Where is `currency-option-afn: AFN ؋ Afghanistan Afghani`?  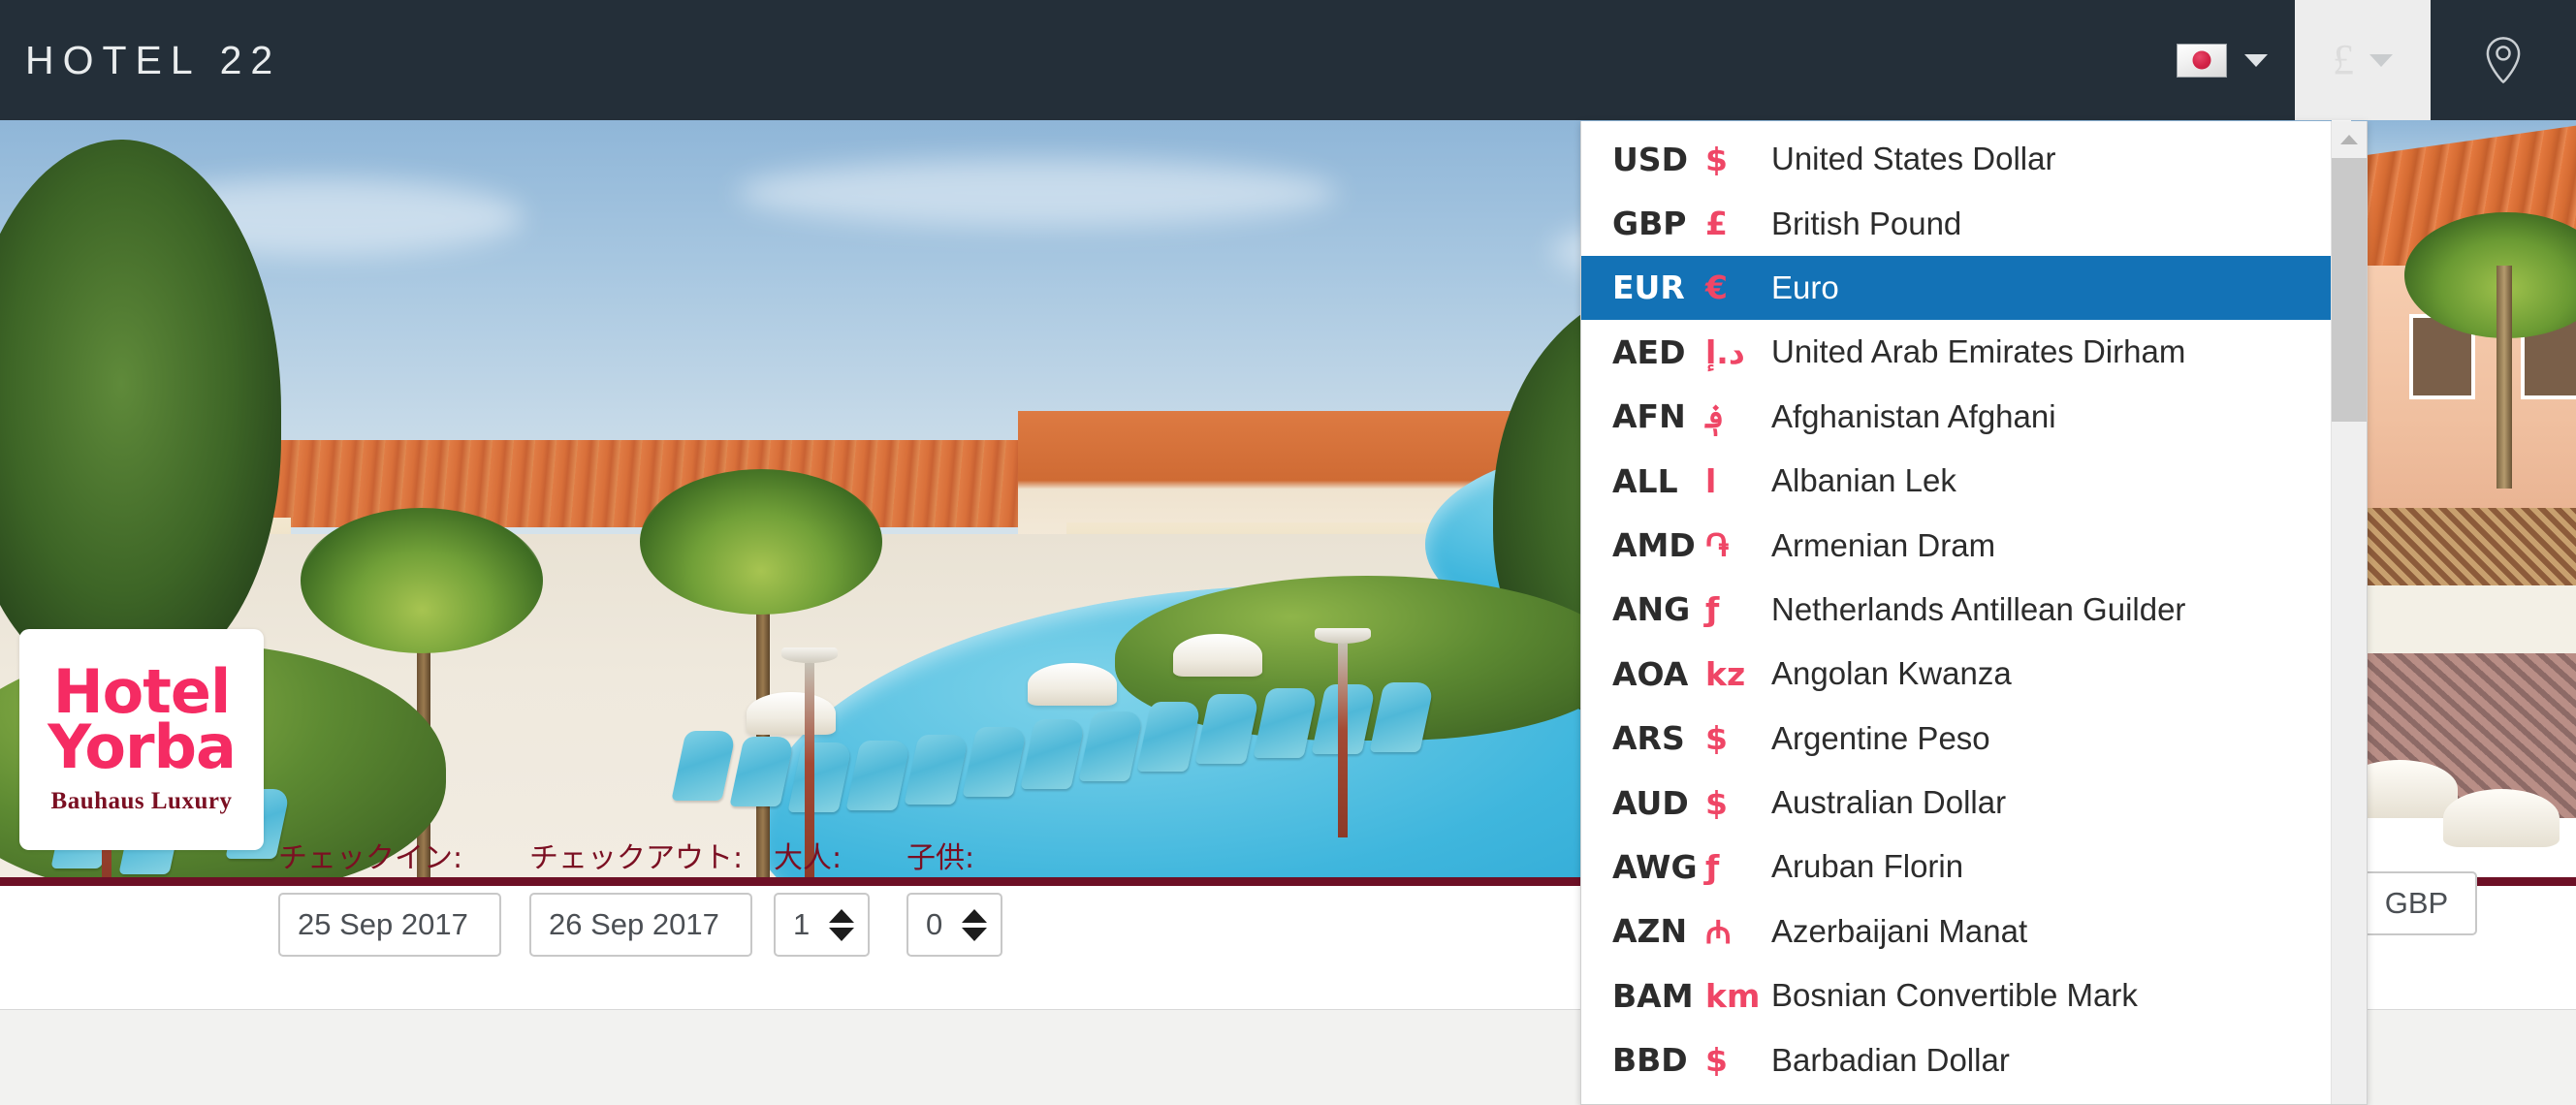 currency-option-afn: AFN ؋ Afghanistan Afghani is located at coordinates (1956, 417).